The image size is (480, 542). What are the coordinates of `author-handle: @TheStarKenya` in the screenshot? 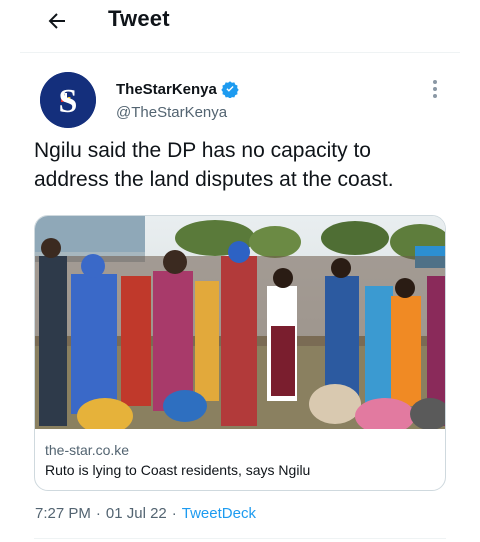 It's located at (171, 112).